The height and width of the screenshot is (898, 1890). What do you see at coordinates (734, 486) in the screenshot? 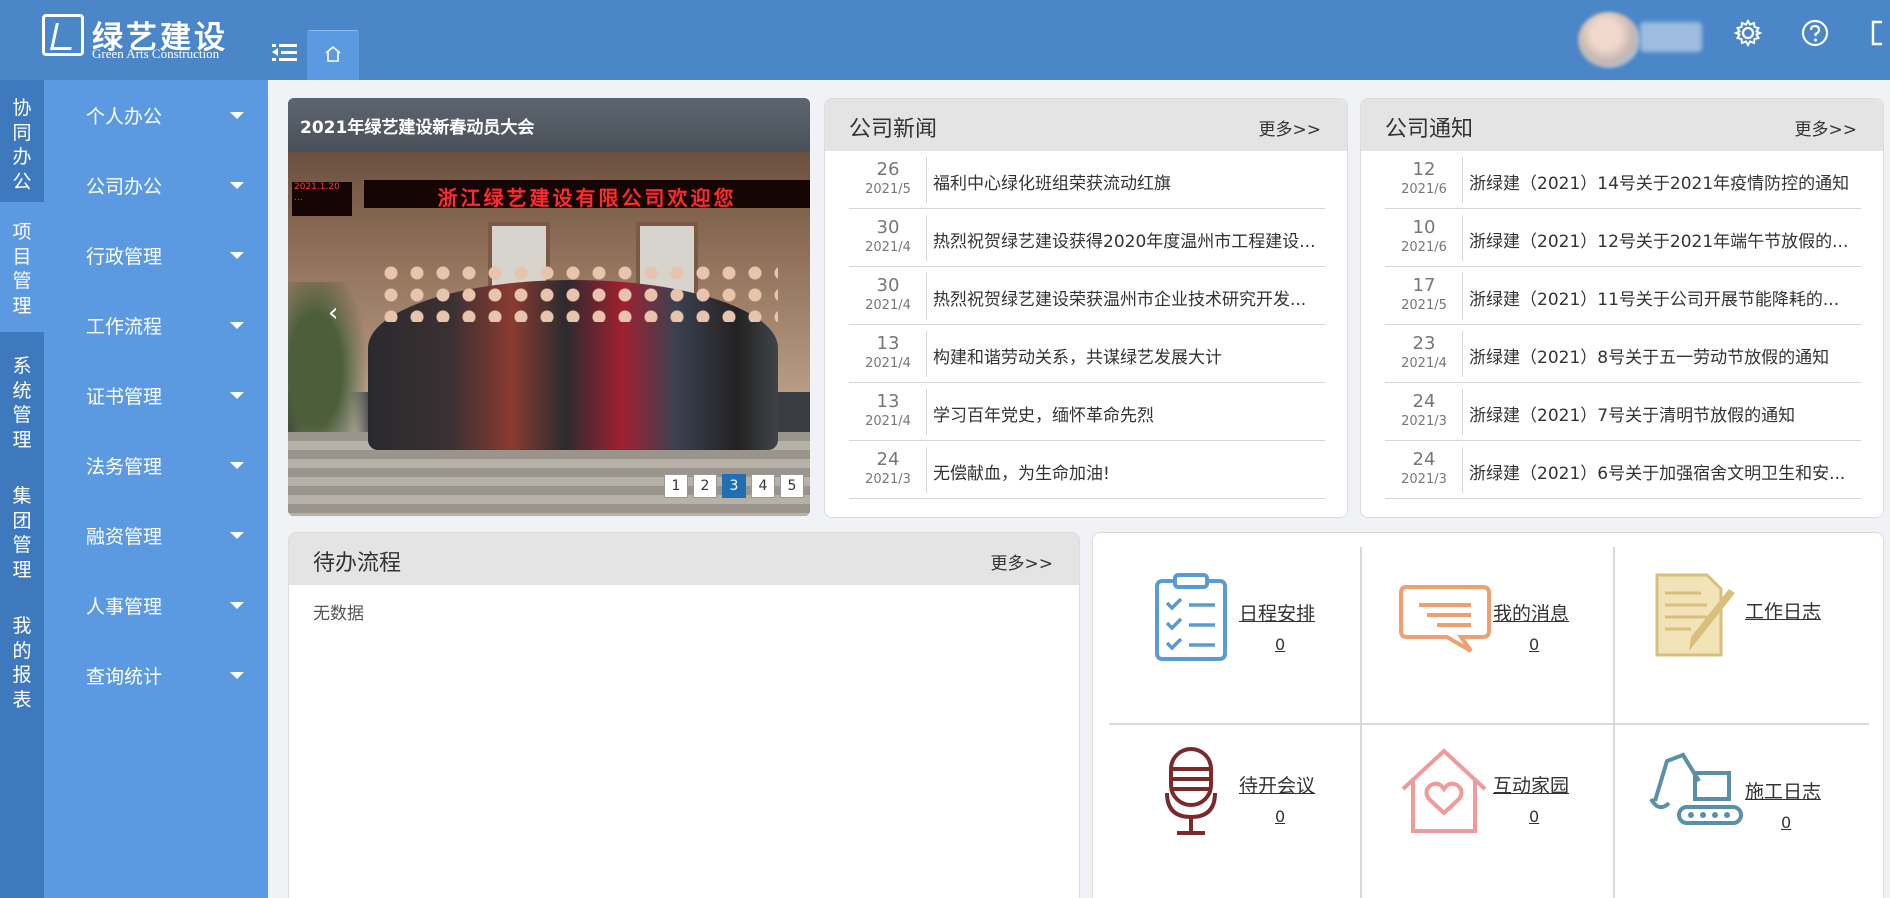
I see `carousel-page-3: 3` at bounding box center [734, 486].